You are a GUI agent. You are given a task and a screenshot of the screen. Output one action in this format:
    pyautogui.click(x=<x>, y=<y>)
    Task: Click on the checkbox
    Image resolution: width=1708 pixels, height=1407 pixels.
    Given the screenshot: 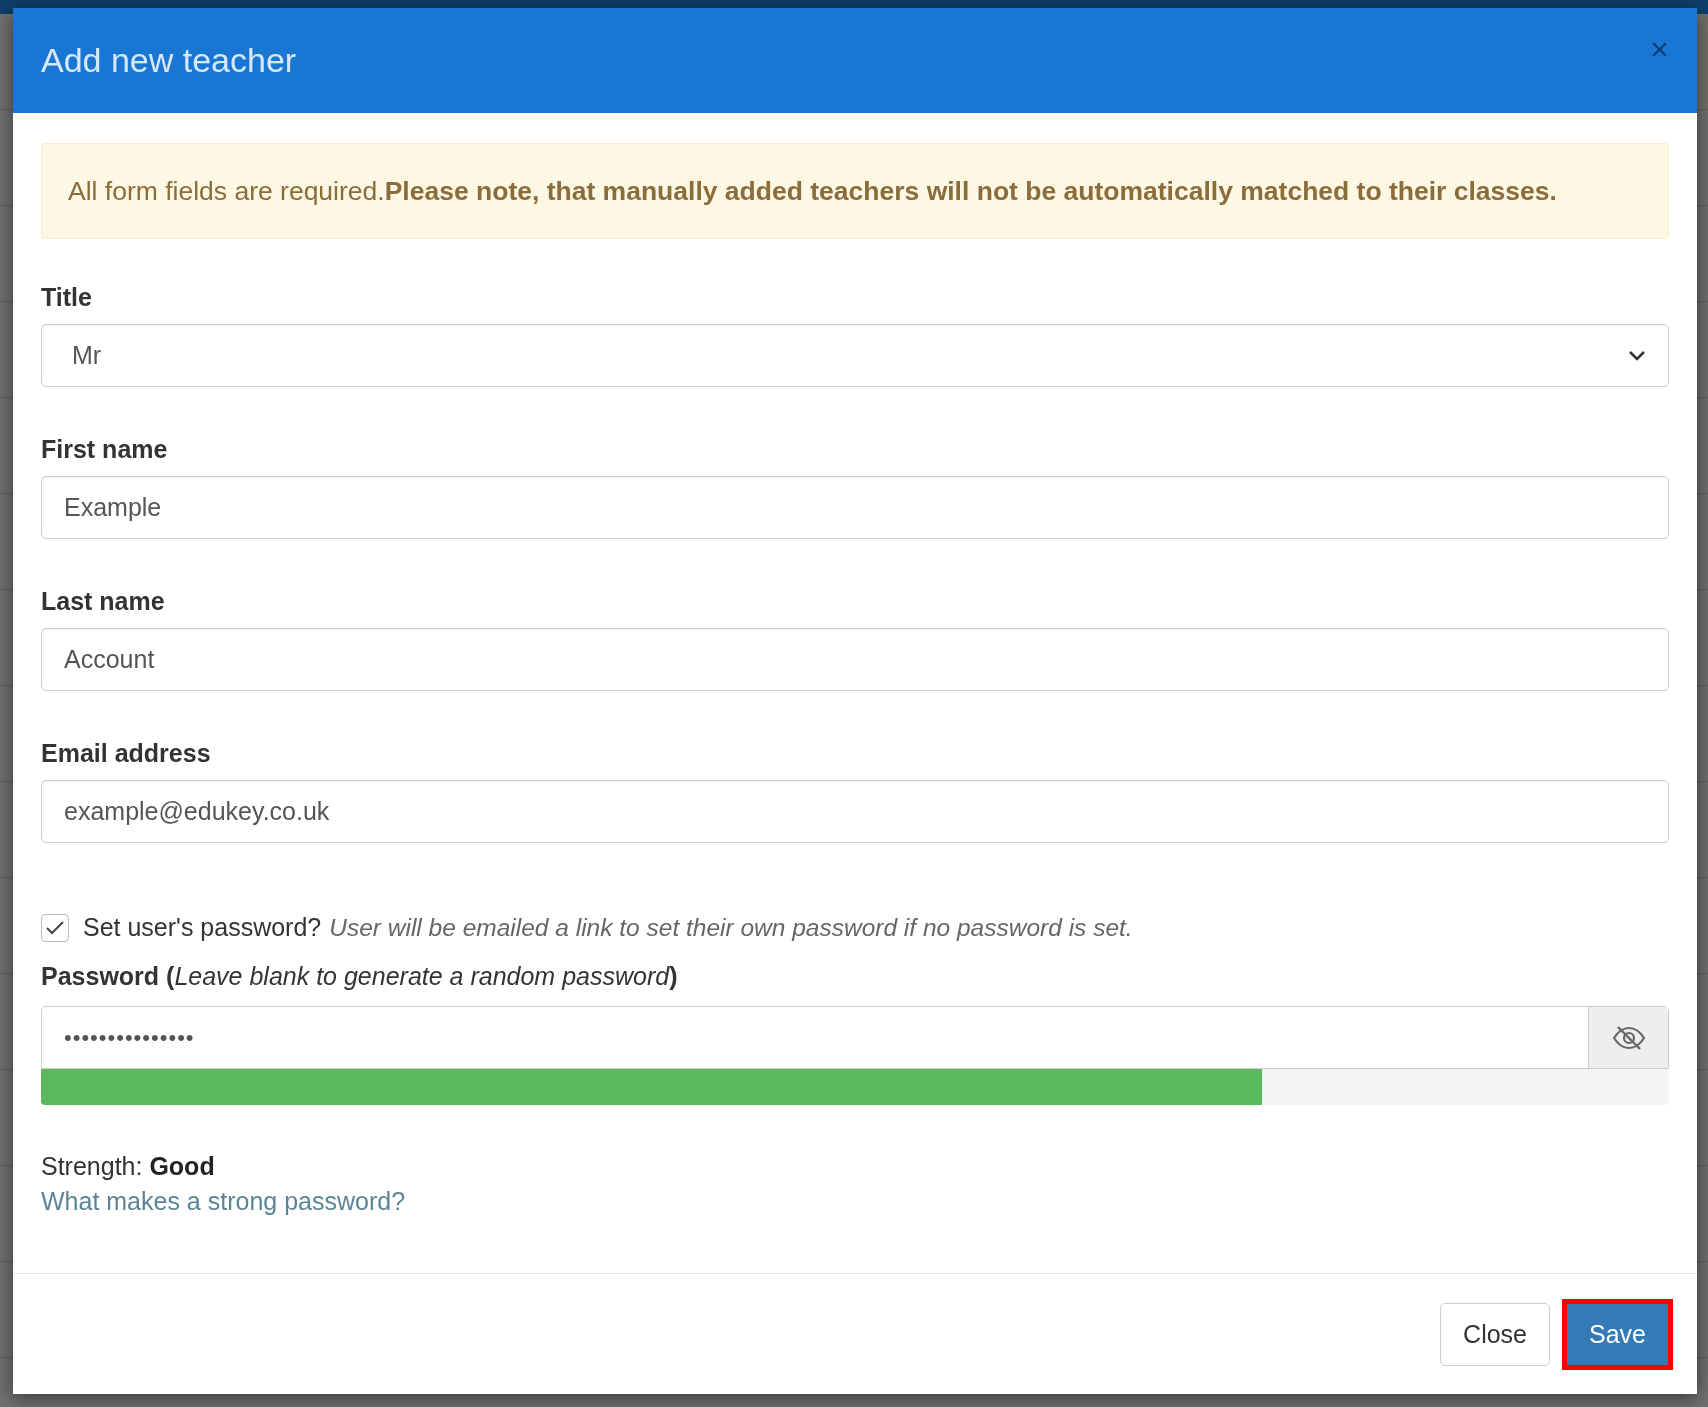 What is the action you would take?
    pyautogui.click(x=55, y=927)
    